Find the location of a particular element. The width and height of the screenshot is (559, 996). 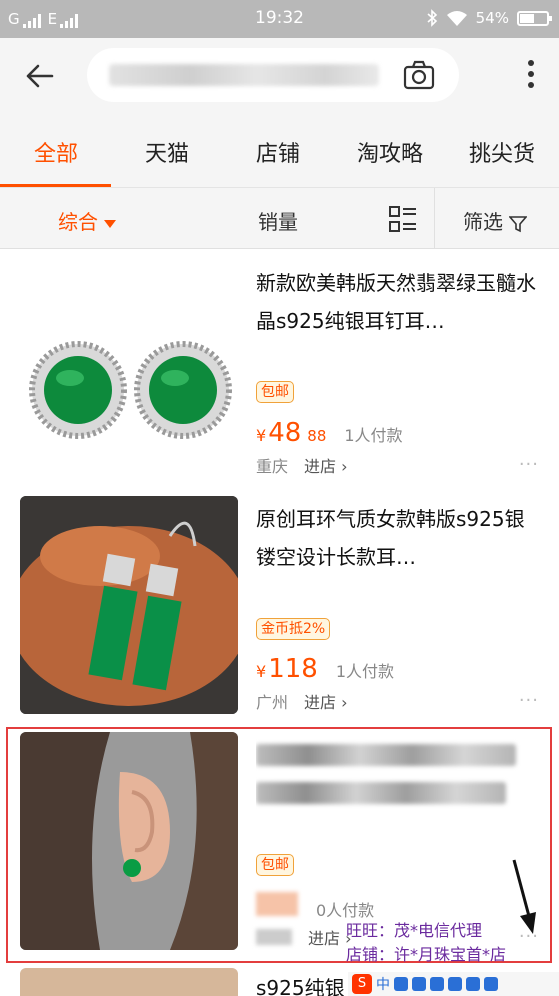

battery-icon is located at coordinates (534, 18).